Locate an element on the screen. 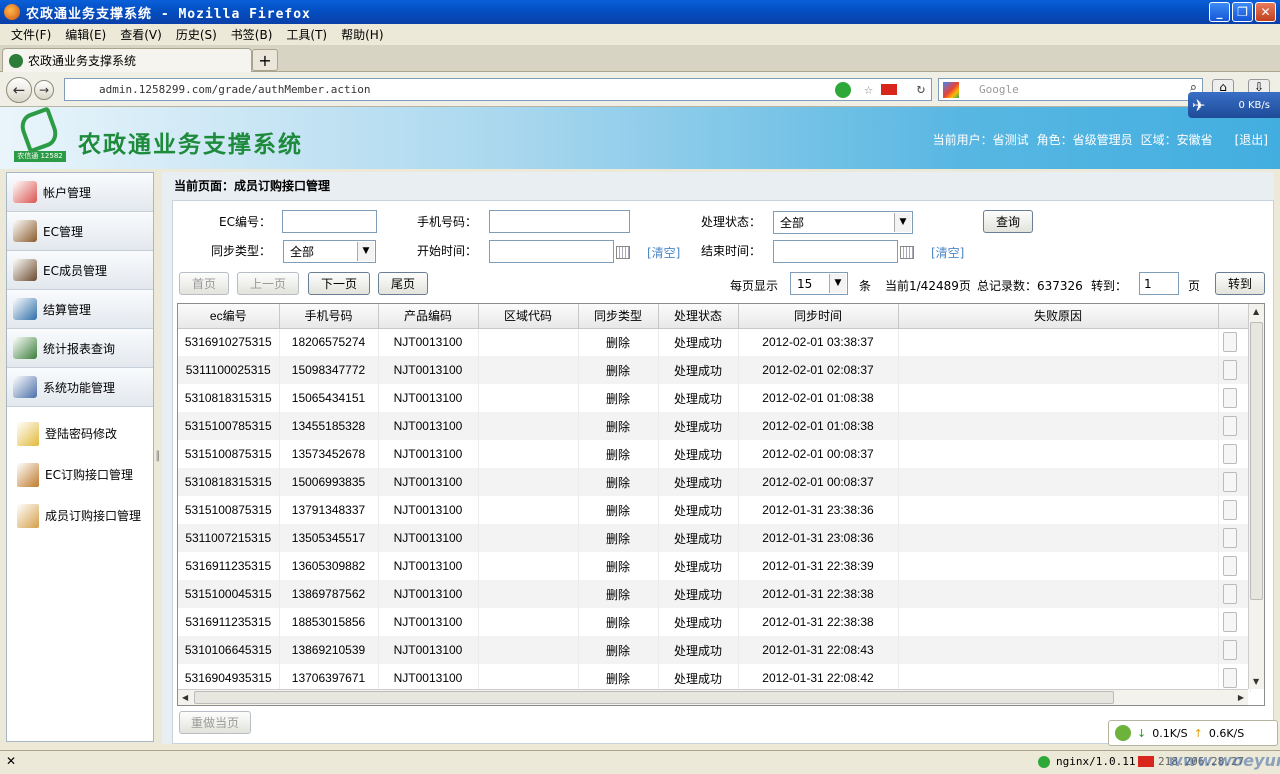 This screenshot has width=1280, height=774. column-header: 区域代码 is located at coordinates (528, 316).